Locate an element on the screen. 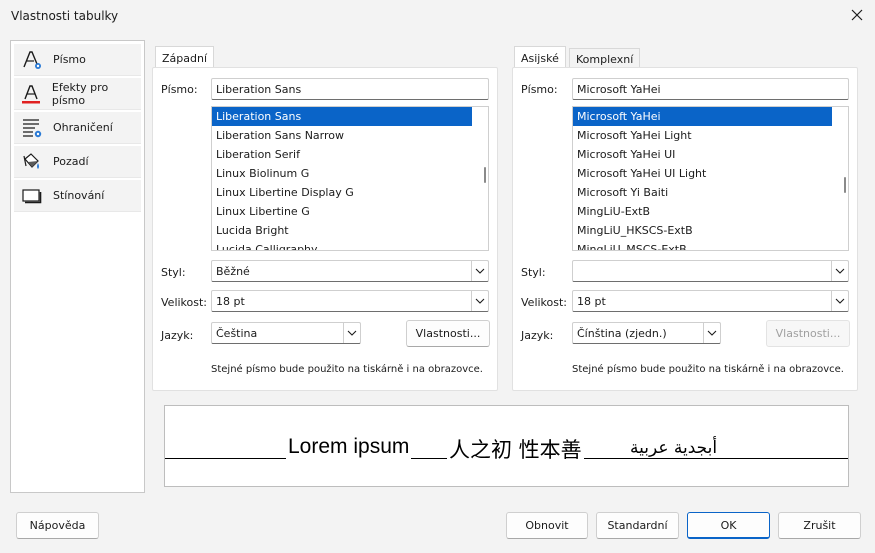 The height and width of the screenshot is (553, 875). sidebar-item-label: Efekty pro písmo is located at coordinates (80, 93).